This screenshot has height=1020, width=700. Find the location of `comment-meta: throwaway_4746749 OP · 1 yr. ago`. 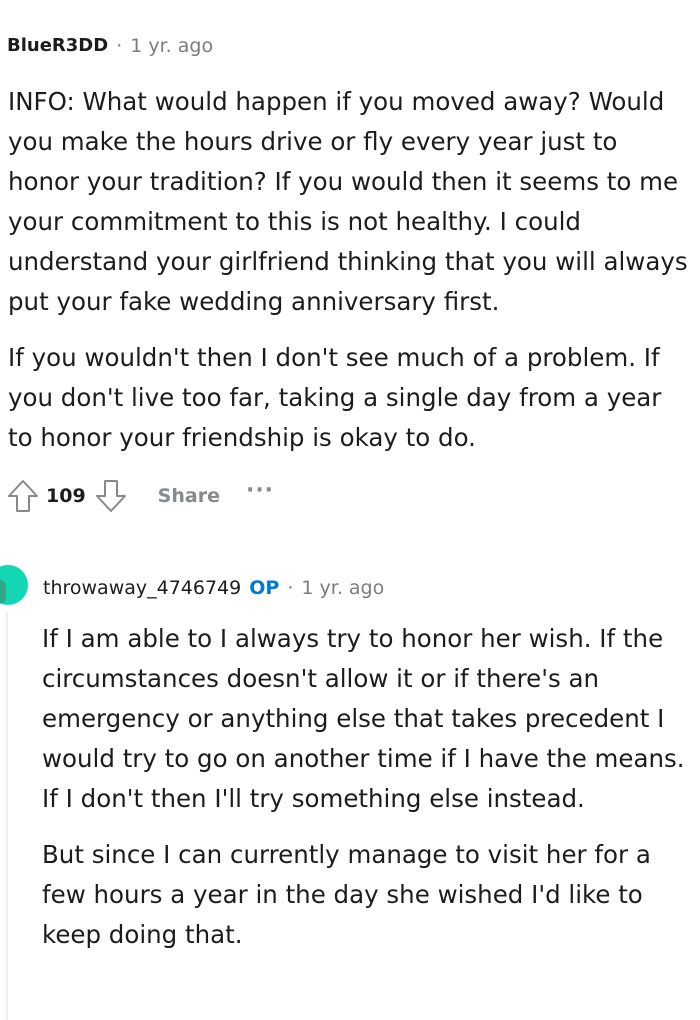

comment-meta: throwaway_4746749 OP · 1 yr. ago is located at coordinates (213, 588).